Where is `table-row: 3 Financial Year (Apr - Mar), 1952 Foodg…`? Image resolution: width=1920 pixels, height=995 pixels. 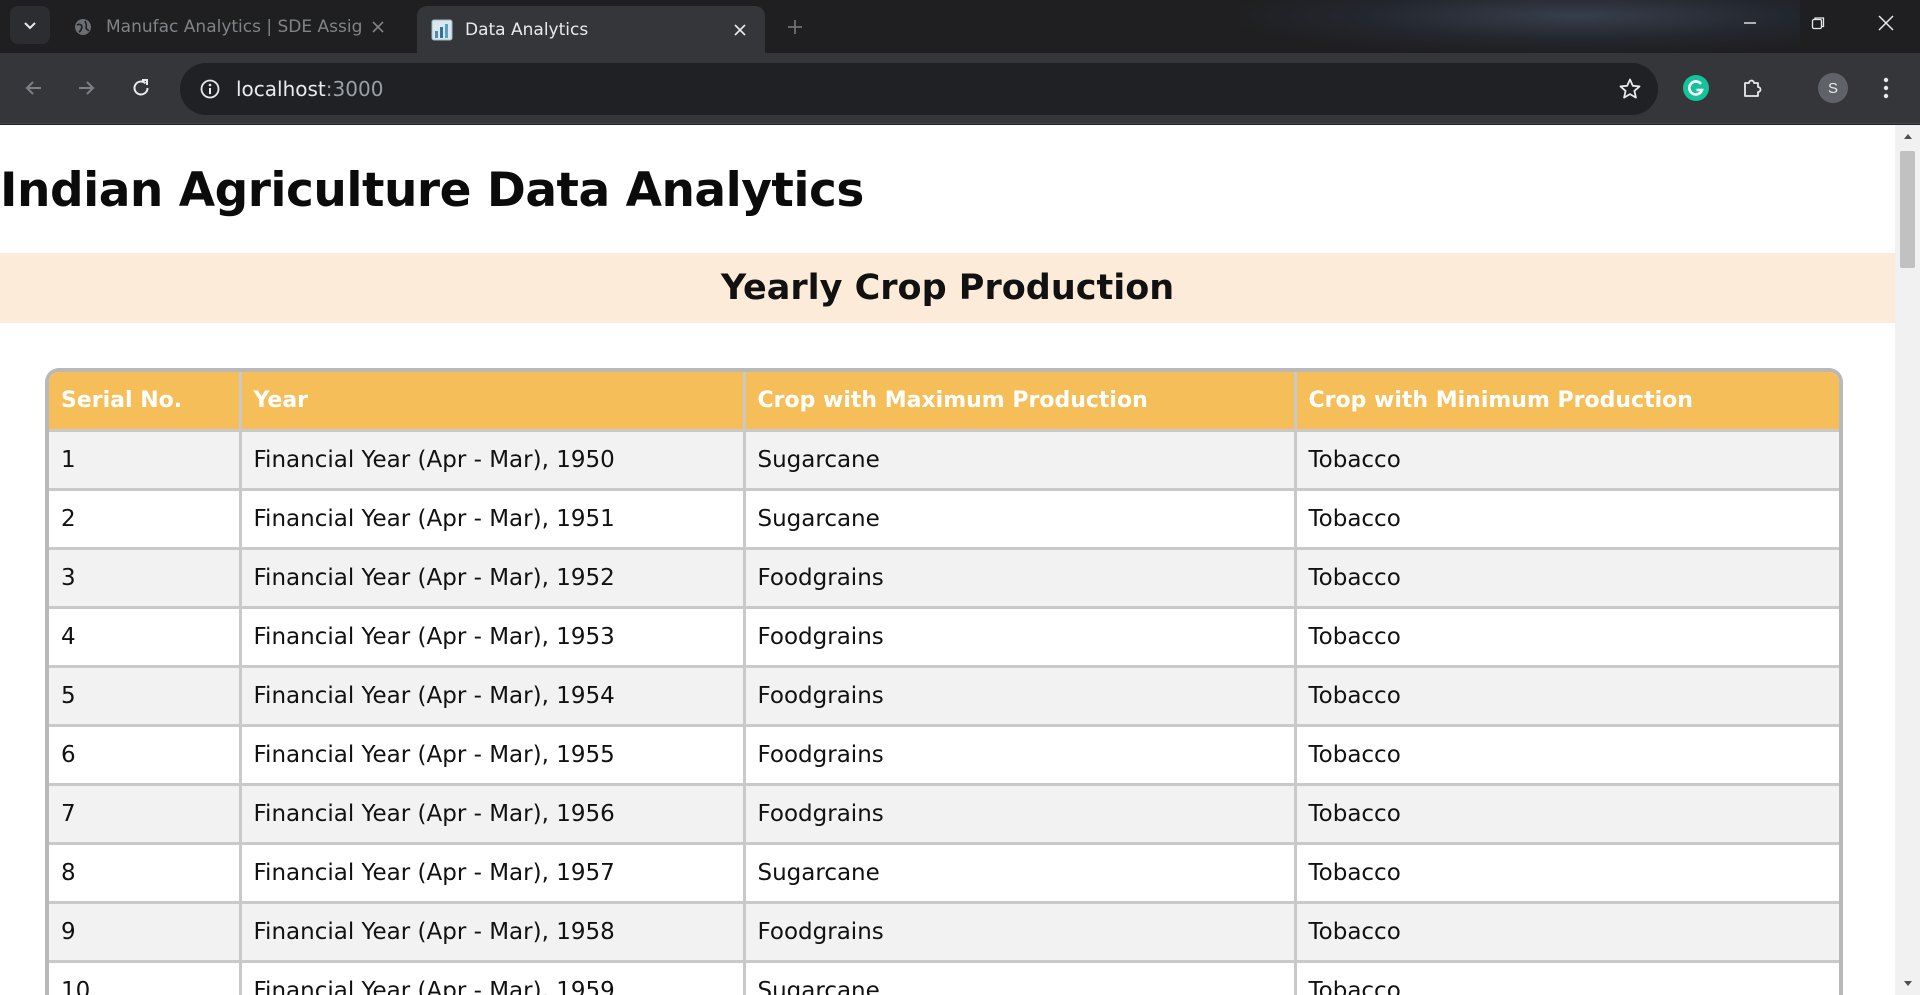 table-row: 3 Financial Year (Apr - Mar), 1952 Foodg… is located at coordinates (944, 576).